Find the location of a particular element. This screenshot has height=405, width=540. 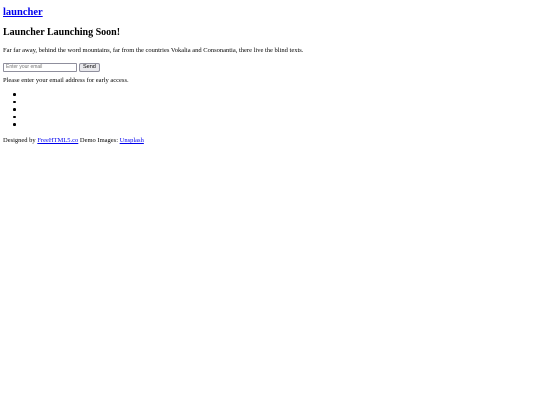

signup-form: Send is located at coordinates (51, 67).